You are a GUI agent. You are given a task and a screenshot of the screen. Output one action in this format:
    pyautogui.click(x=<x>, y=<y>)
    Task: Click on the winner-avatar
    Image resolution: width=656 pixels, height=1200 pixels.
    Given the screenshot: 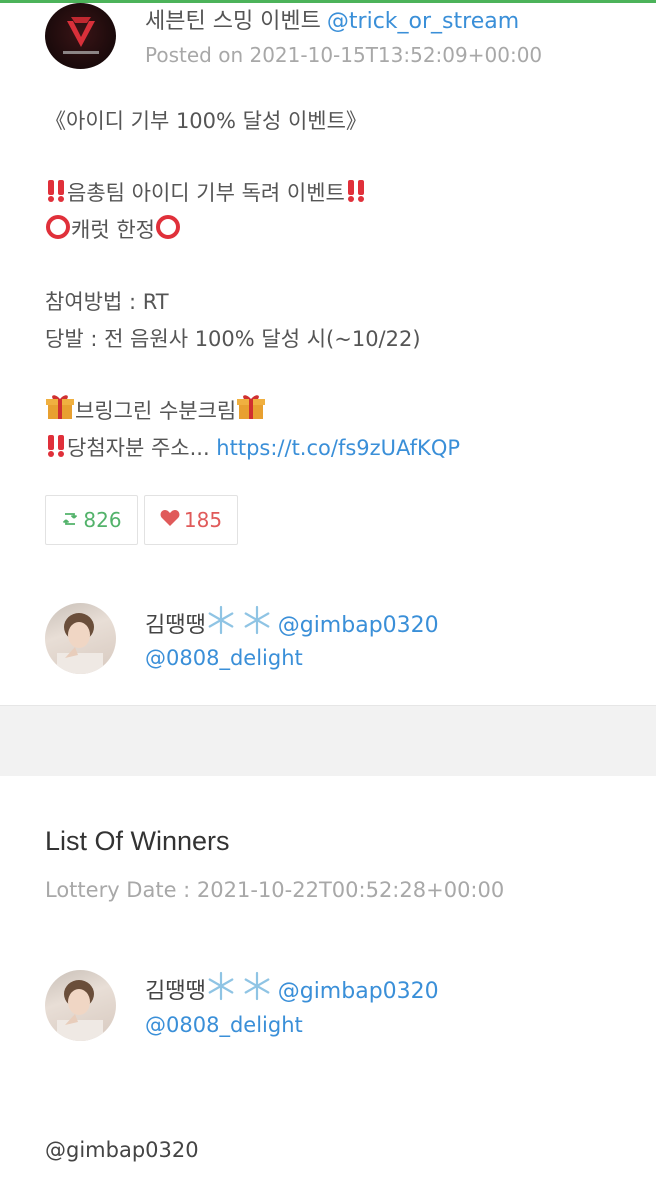 What is the action you would take?
    pyautogui.click(x=80, y=1005)
    